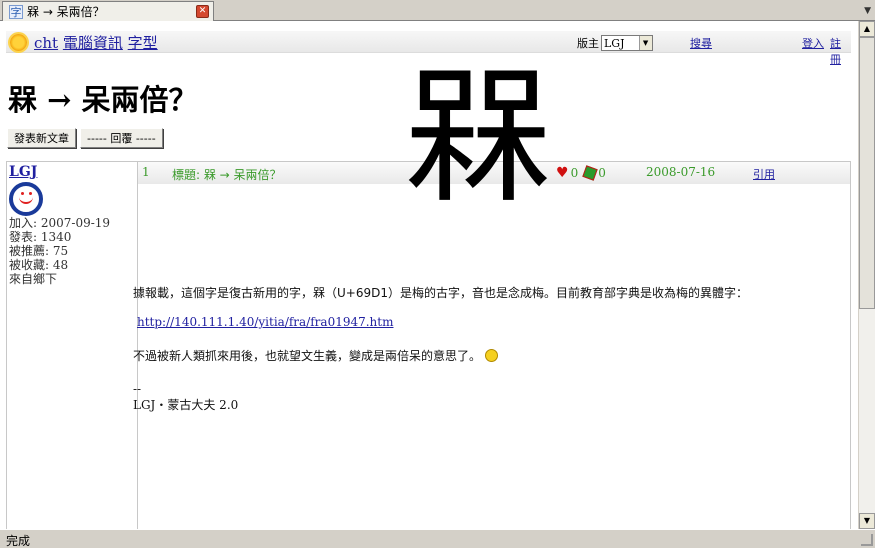 This screenshot has width=875, height=548. Describe the element at coordinates (18, 42) in the screenshot. I see `sun-logo-icon` at that location.